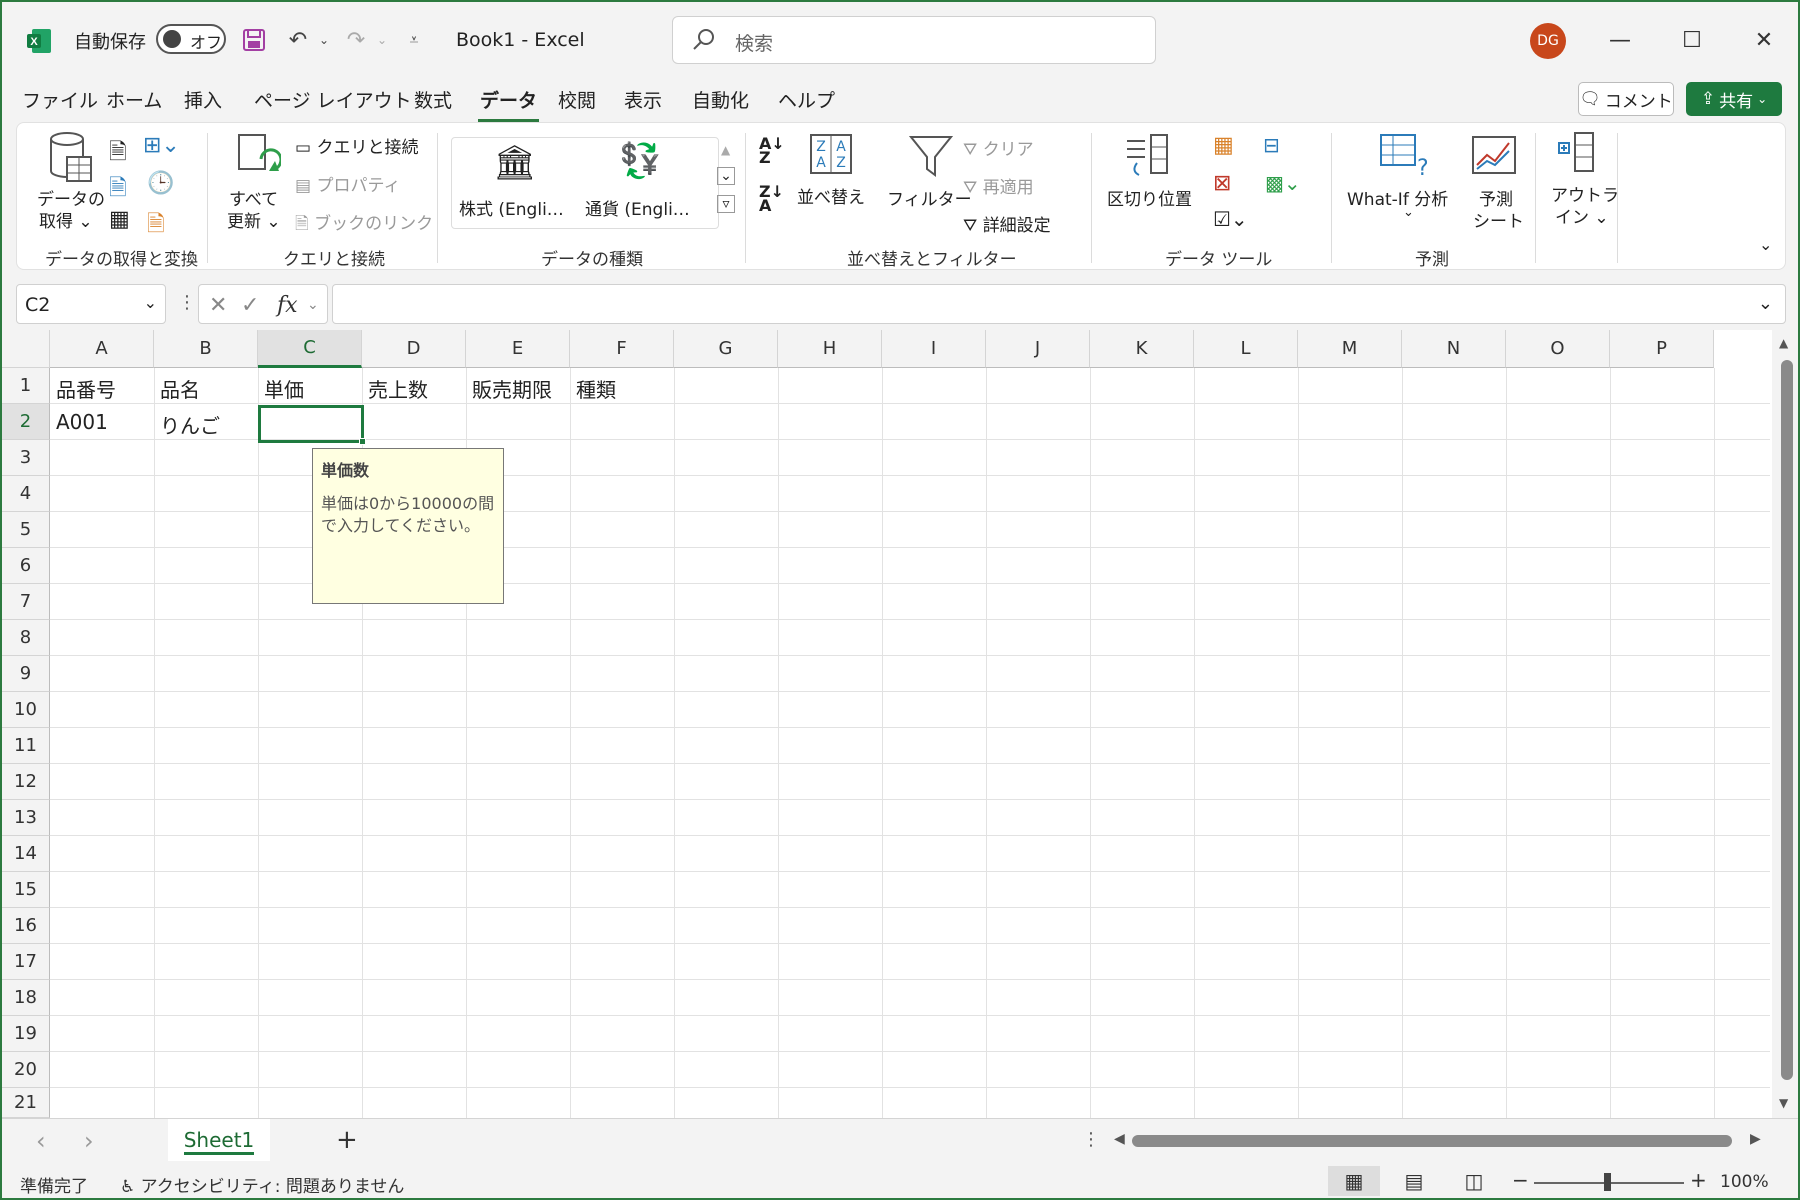  I want to click on advanced-filter-button: ⛛ 詳細設定, so click(1007, 223).